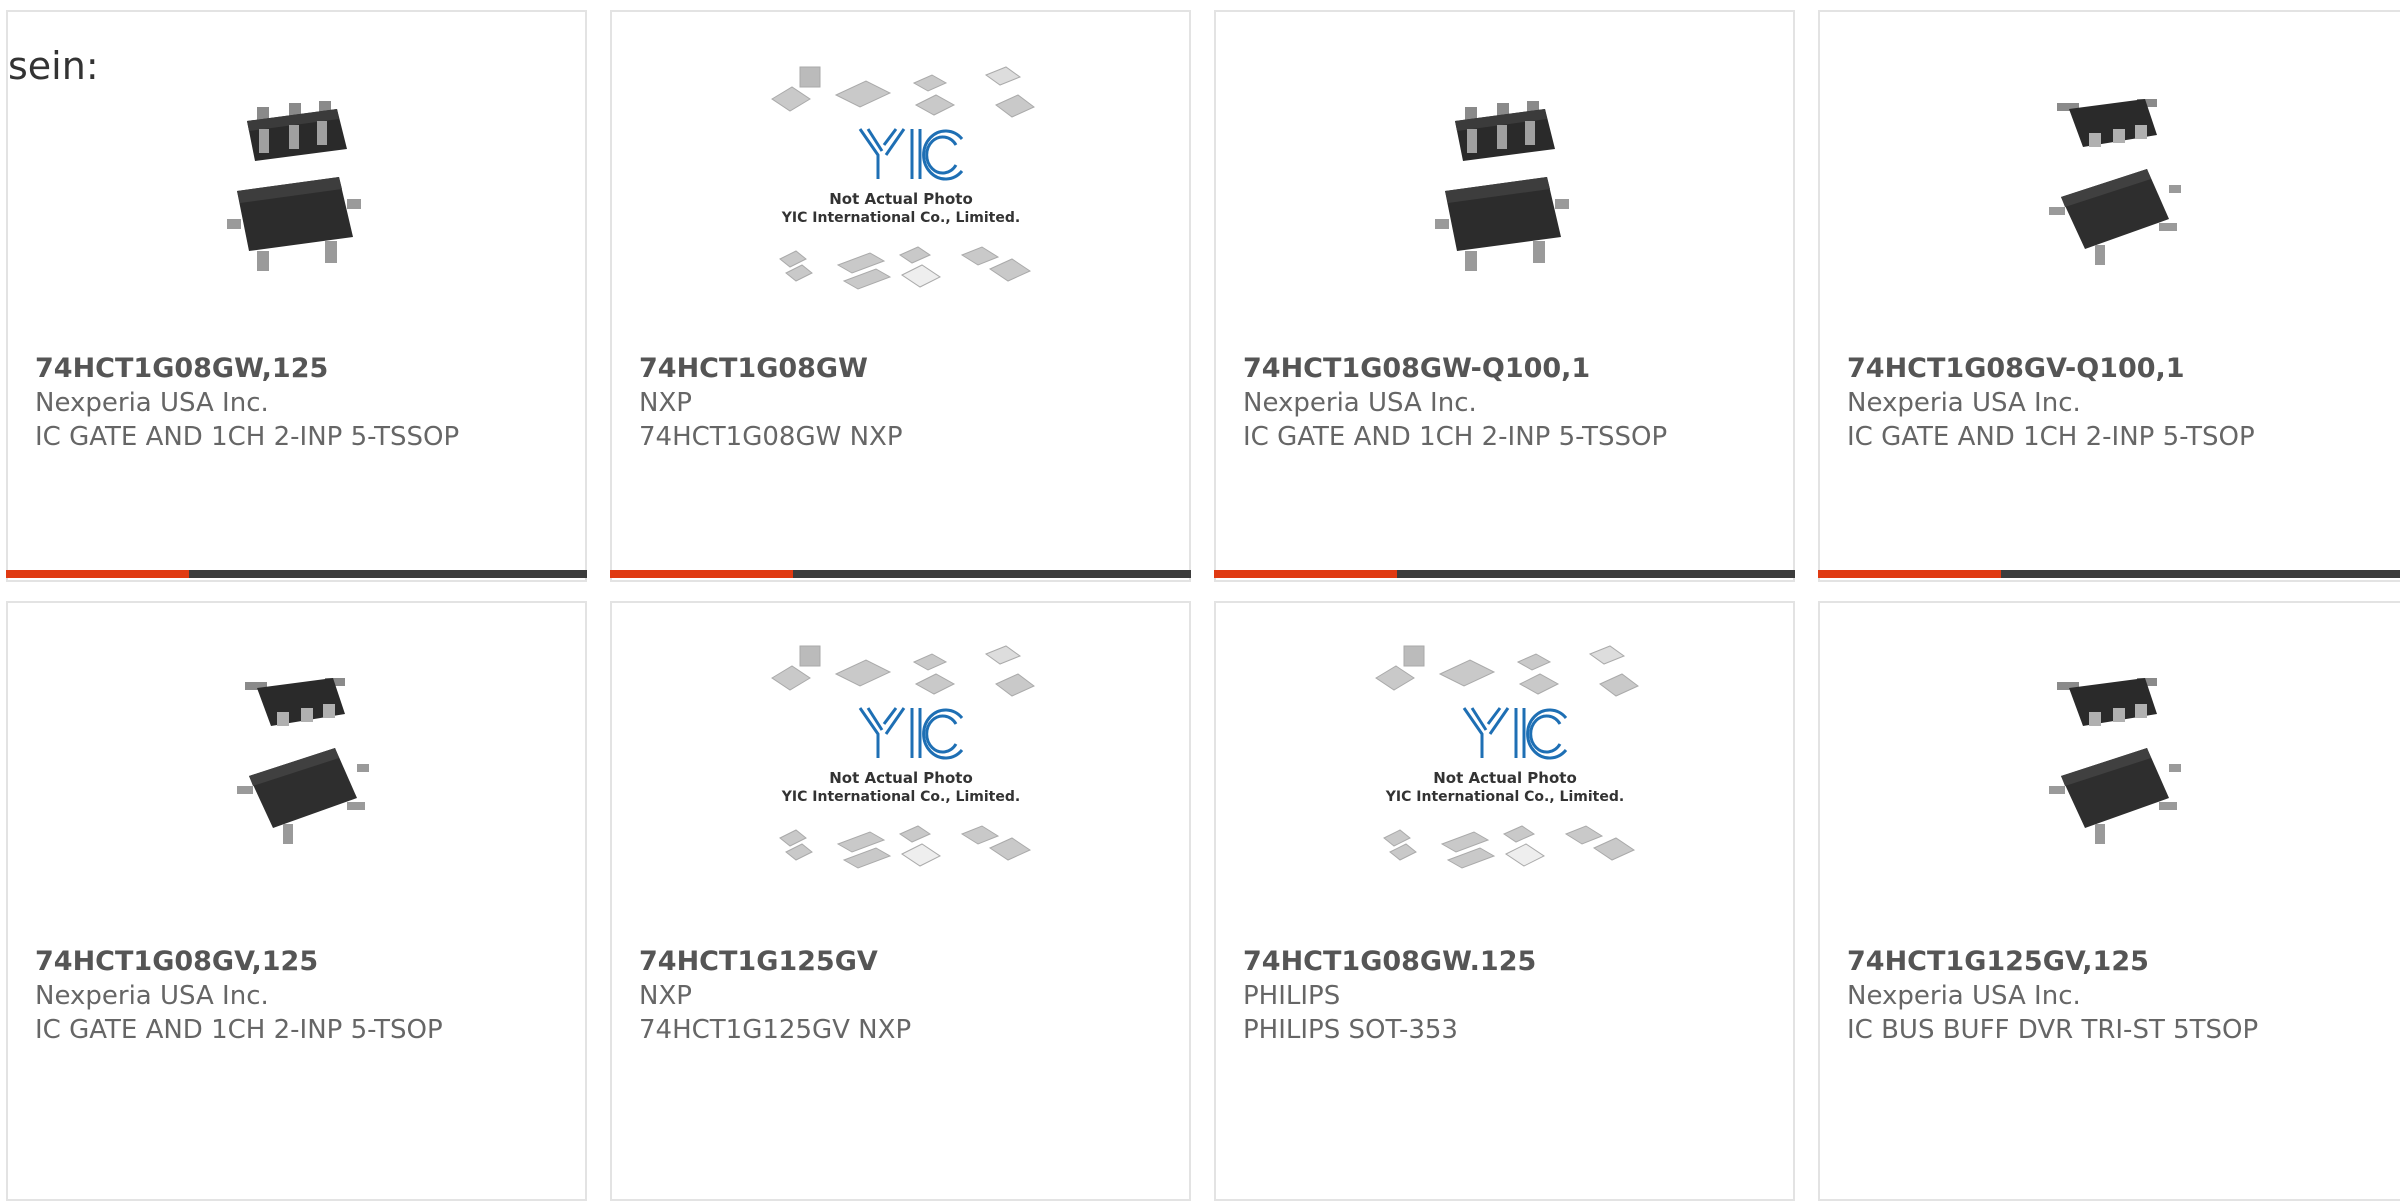 This screenshot has width=2400, height=1201. Describe the element at coordinates (1513, 369) in the screenshot. I see `part-number: 74HCT1G08GW-Q100,1` at that location.